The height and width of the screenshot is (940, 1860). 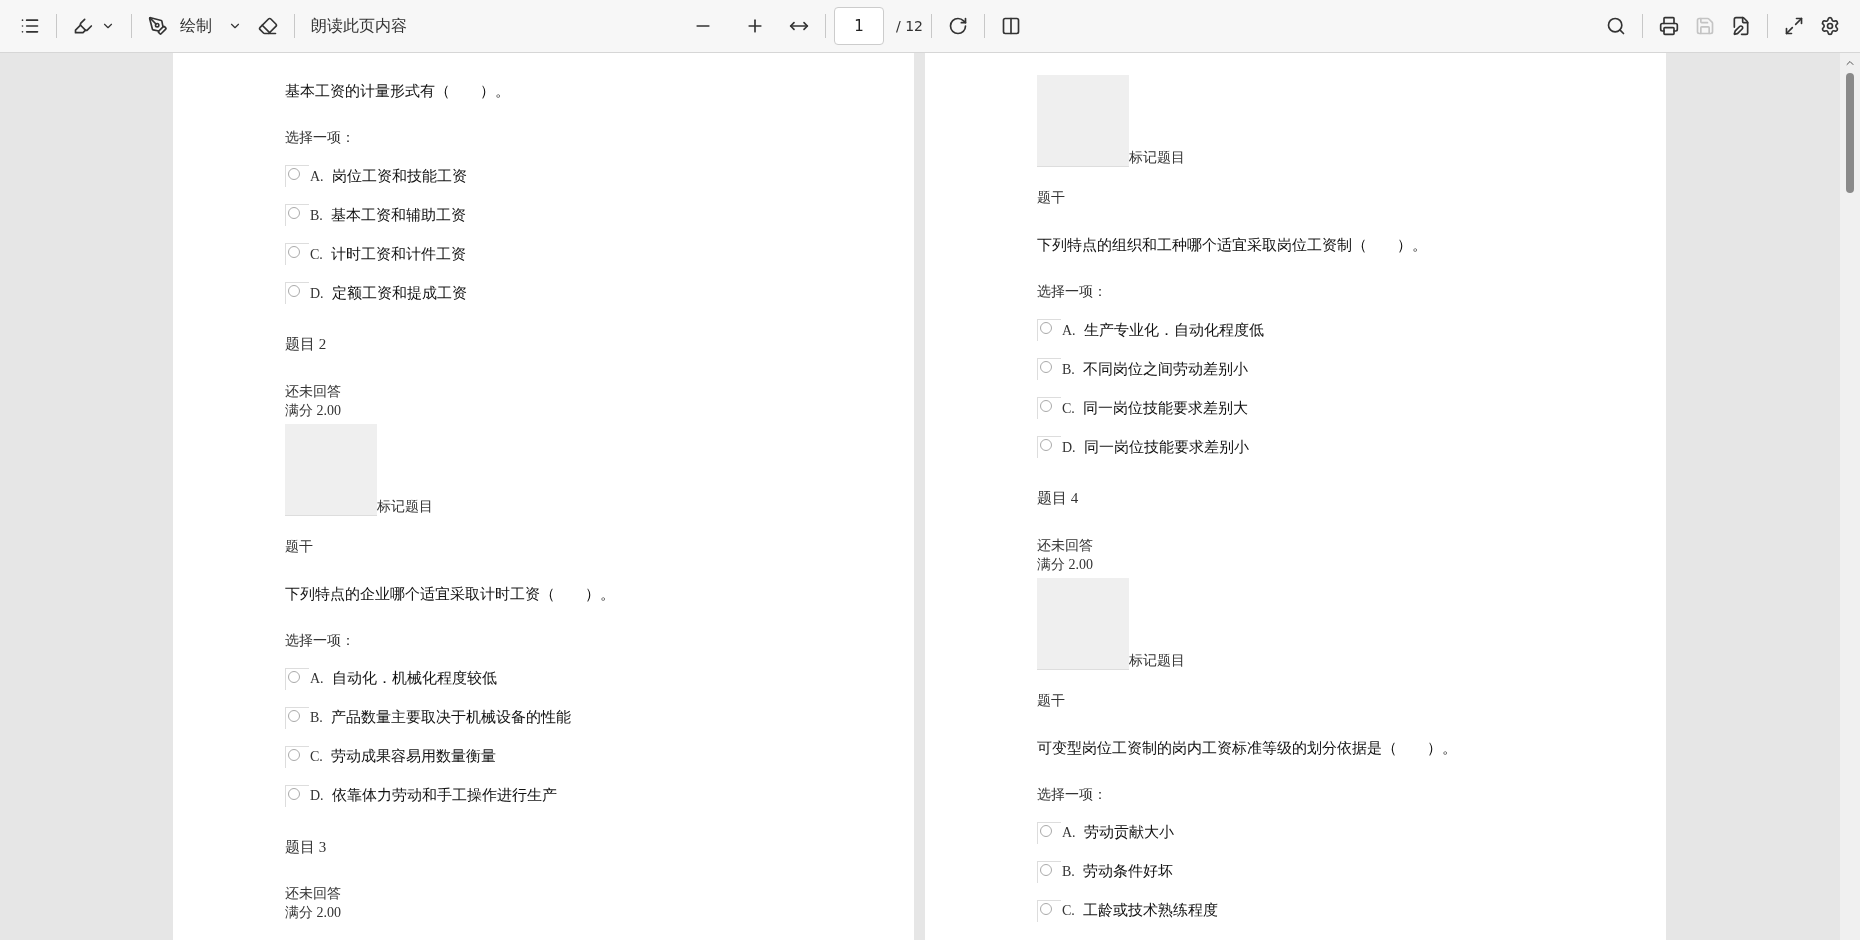 I want to click on question-text: 下列特点的企业哪个适宜采取计时工资（ ）。, so click(x=450, y=594).